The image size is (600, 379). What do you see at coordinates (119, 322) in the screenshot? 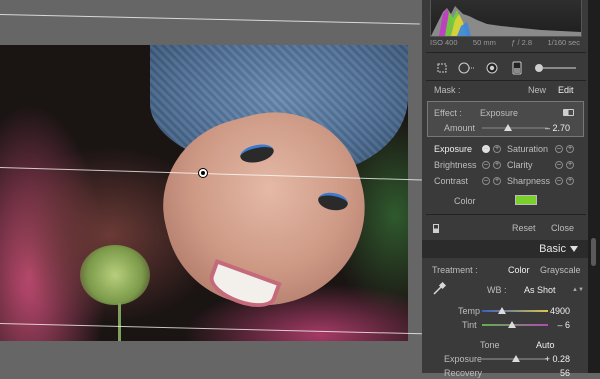
I see `photo-stem` at bounding box center [119, 322].